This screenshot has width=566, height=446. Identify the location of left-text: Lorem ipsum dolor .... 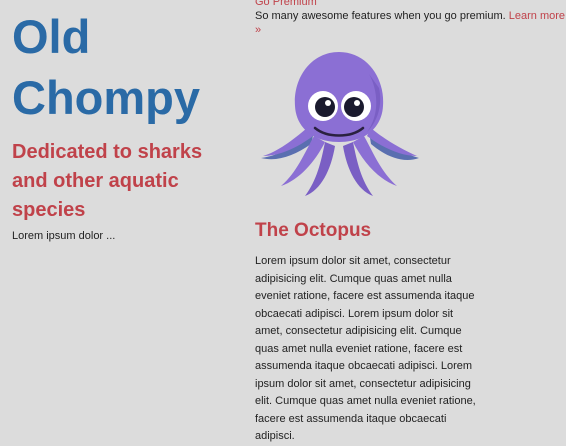
(64, 236).